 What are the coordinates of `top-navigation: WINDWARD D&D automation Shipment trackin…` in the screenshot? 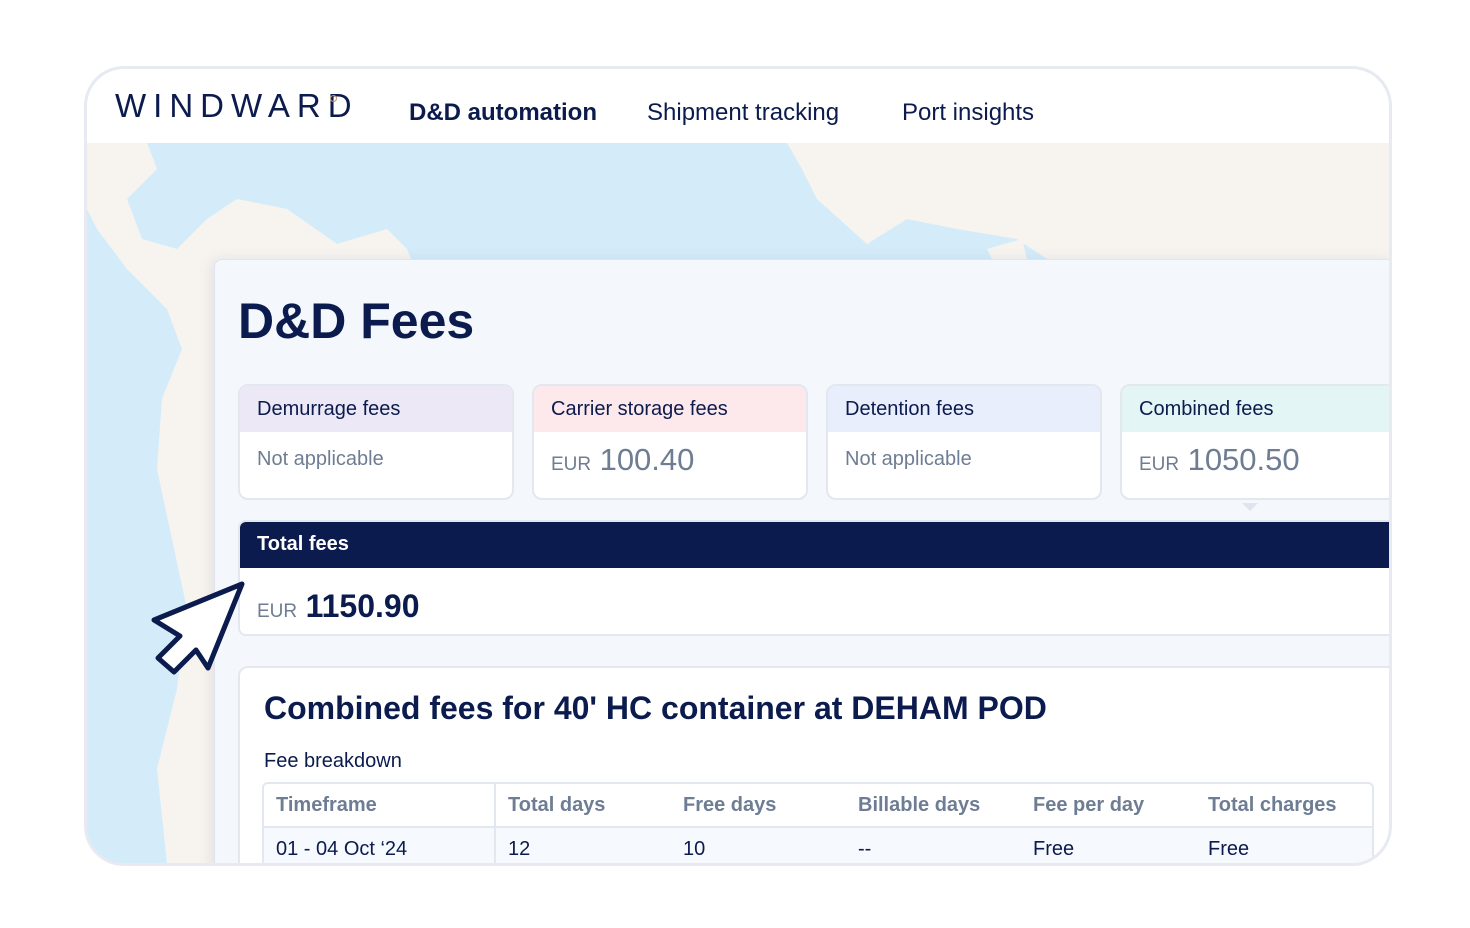 It's located at (738, 106).